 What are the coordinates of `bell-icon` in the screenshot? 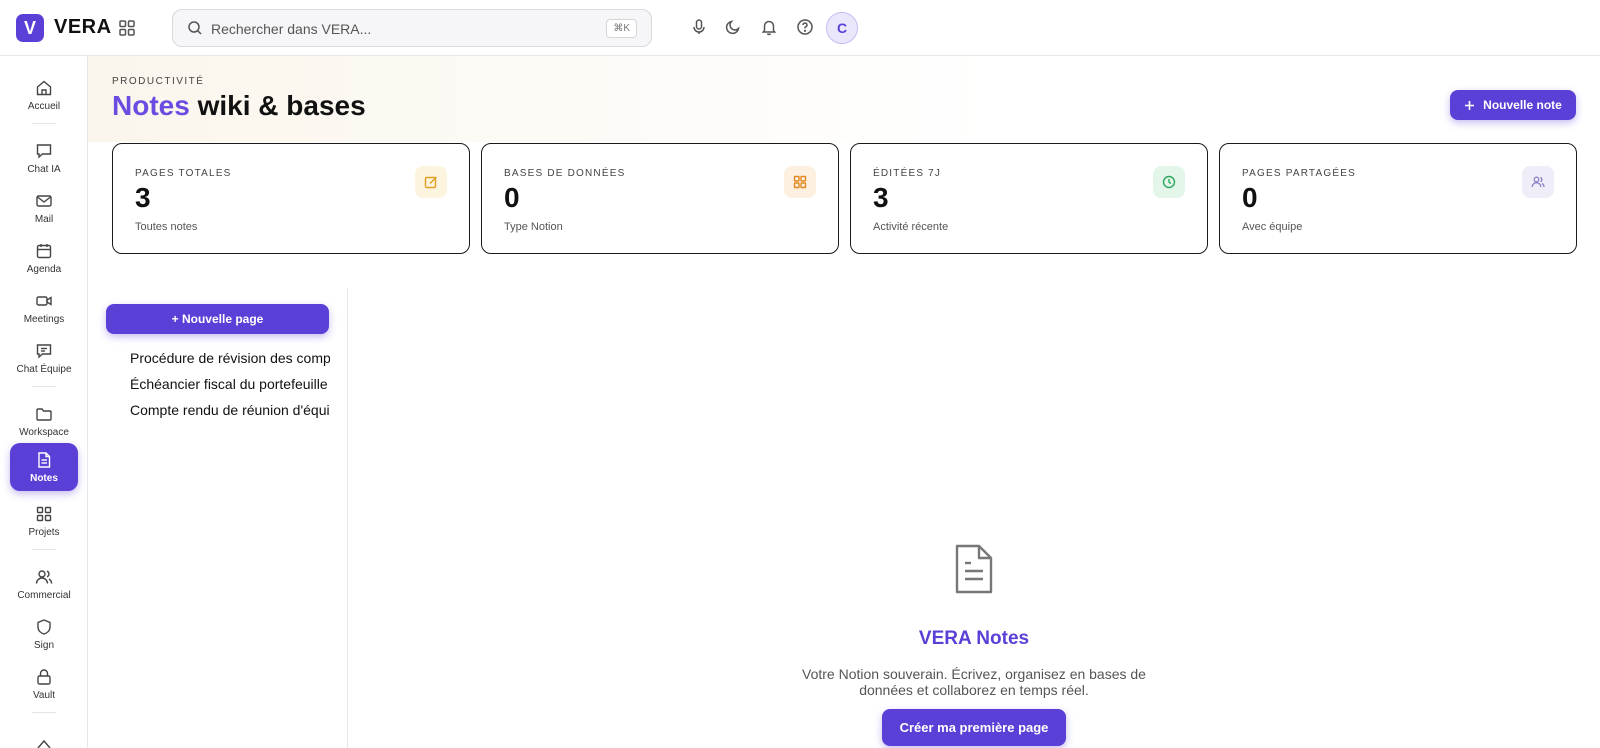 It's located at (769, 27).